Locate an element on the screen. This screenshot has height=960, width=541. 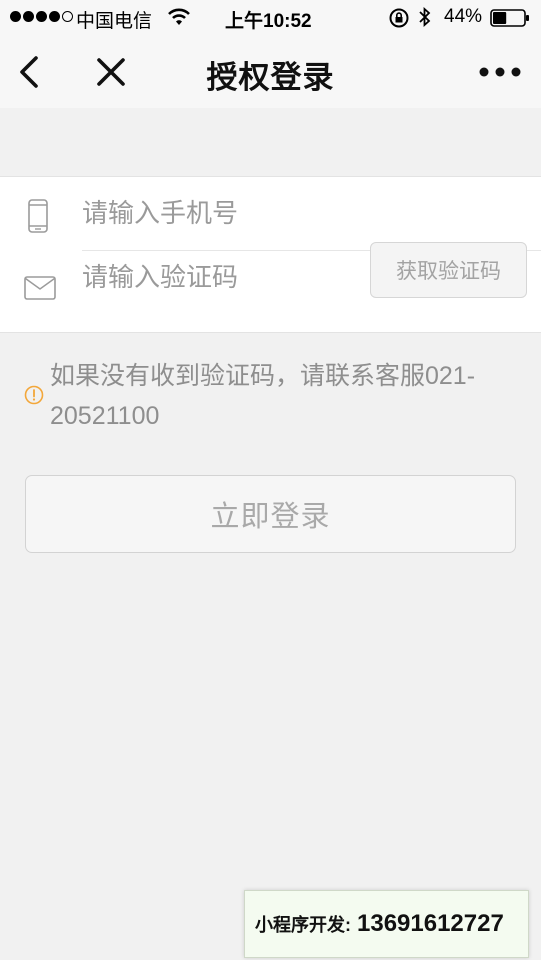
get-code-button: 获取验证码 is located at coordinates (448, 270).